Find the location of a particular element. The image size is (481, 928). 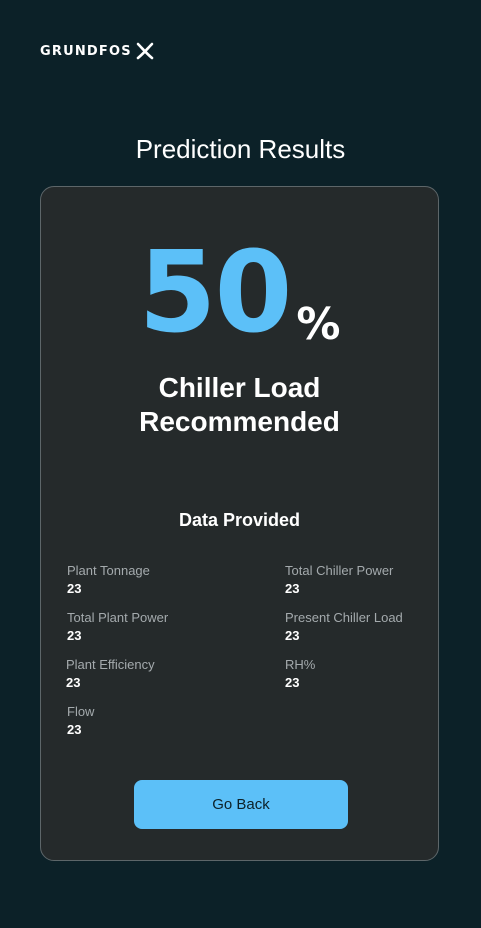

data-provided-title: Data Provided is located at coordinates (239, 520).